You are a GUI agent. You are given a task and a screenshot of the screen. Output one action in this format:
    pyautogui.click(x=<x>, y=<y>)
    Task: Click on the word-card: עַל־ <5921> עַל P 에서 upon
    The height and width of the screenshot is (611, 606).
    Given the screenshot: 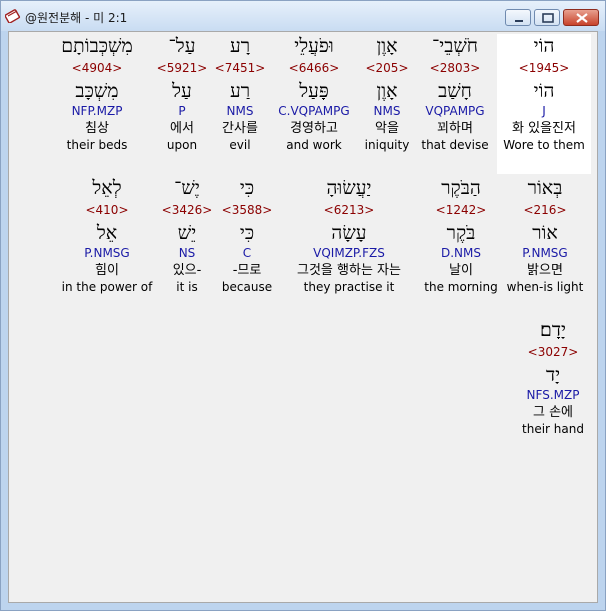 What is the action you would take?
    pyautogui.click(x=182, y=93)
    